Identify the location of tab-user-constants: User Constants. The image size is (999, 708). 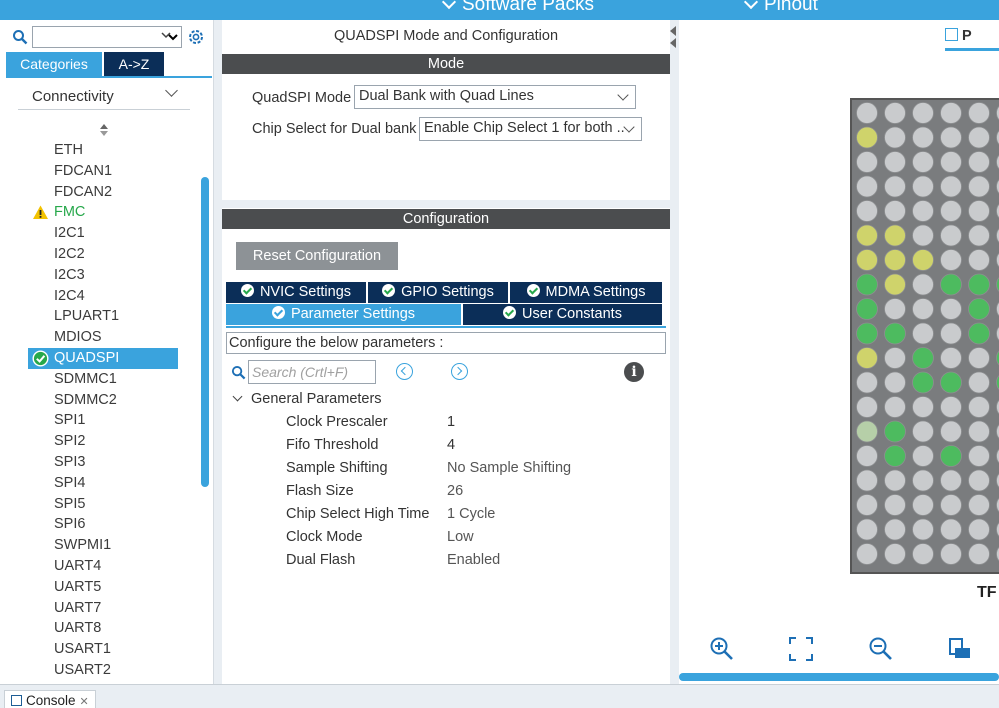
(562, 314).